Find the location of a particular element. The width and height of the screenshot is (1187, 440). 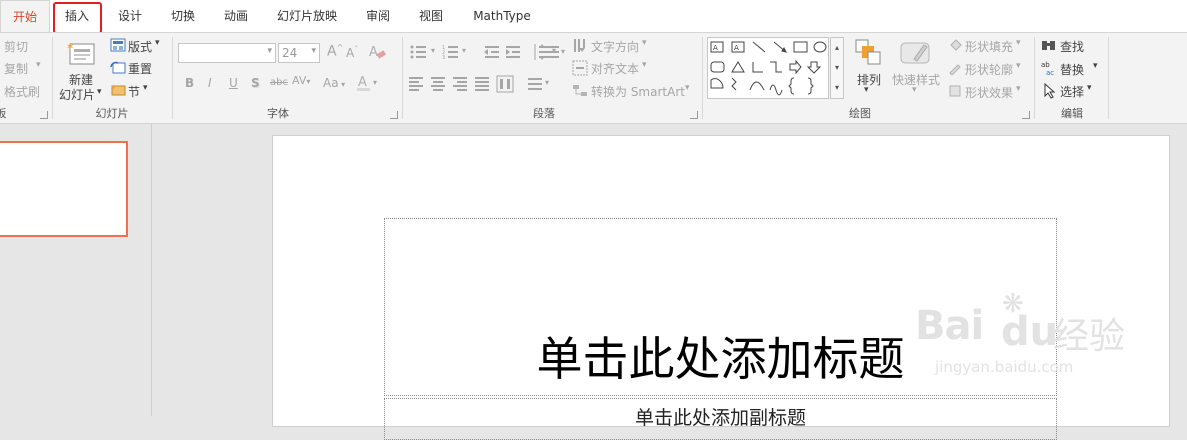

tab-transitions: 切换 is located at coordinates (183, 16).